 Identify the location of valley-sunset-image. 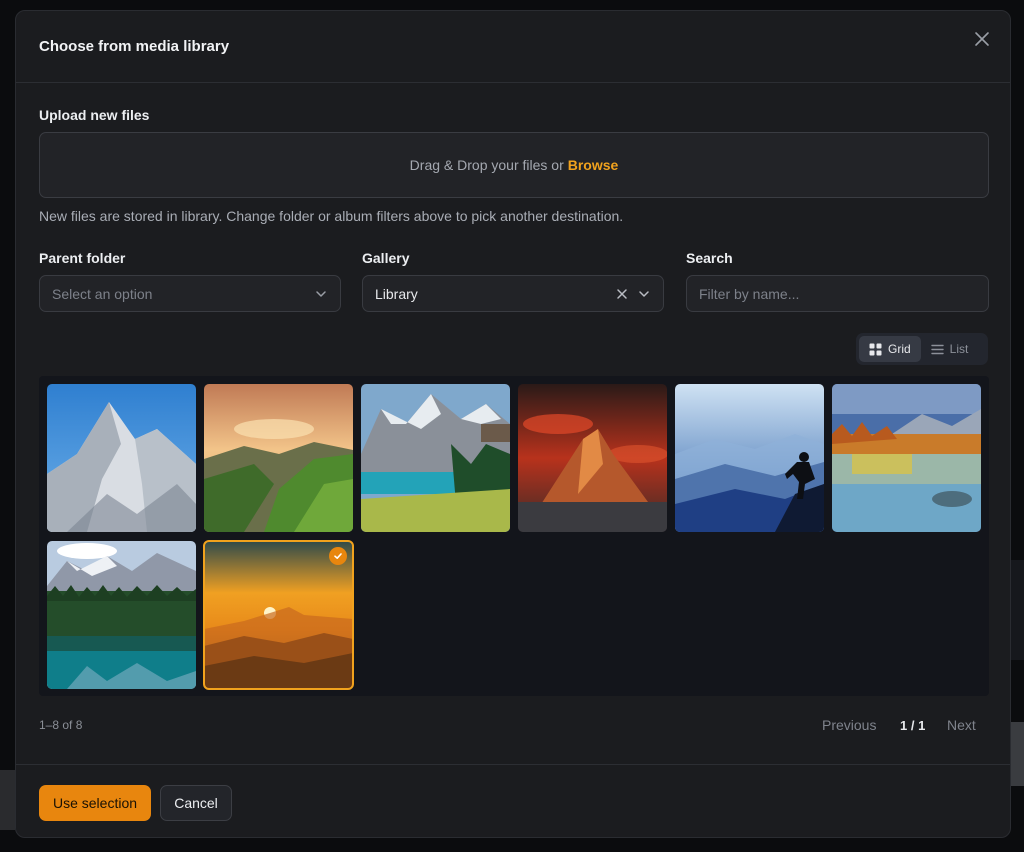
(278, 458).